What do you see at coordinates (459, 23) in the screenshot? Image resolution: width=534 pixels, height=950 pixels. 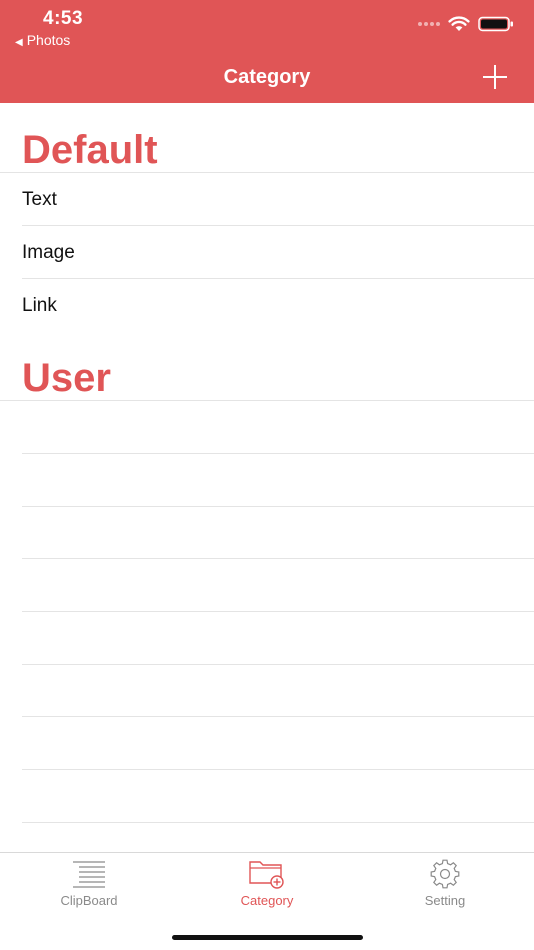 I see `wifi-icon` at bounding box center [459, 23].